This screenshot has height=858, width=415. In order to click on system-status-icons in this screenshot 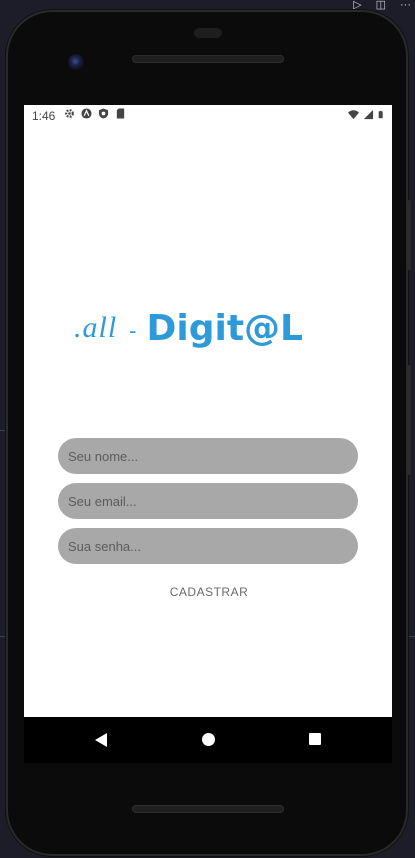, I will do `click(367, 114)`.